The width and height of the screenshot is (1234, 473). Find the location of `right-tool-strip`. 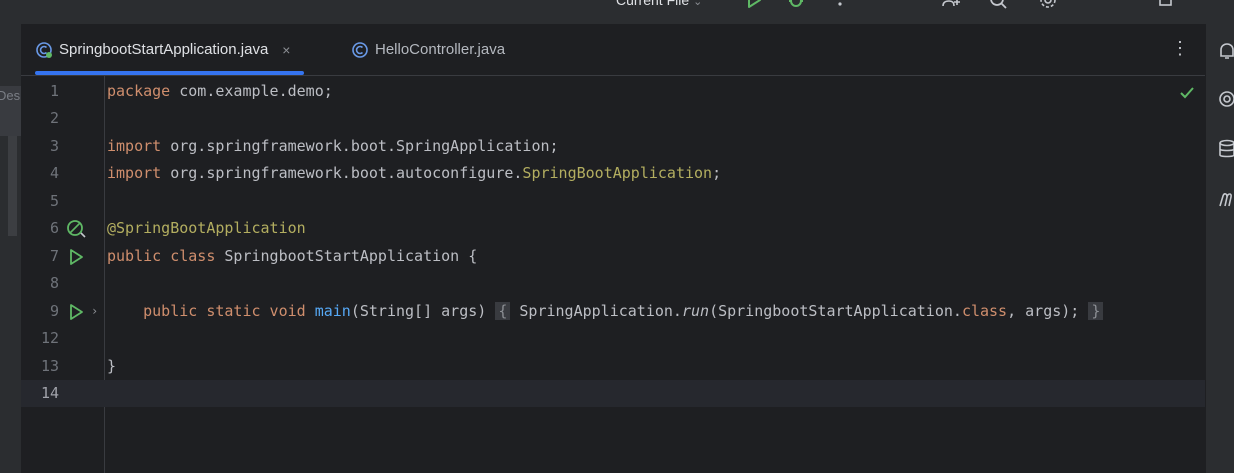

right-tool-strip is located at coordinates (1219, 248).